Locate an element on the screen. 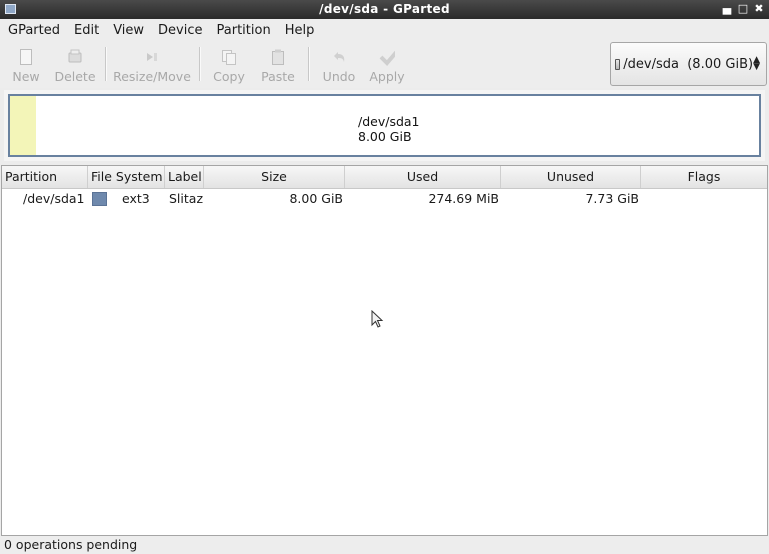  apply-button-label: Apply is located at coordinates (387, 76).